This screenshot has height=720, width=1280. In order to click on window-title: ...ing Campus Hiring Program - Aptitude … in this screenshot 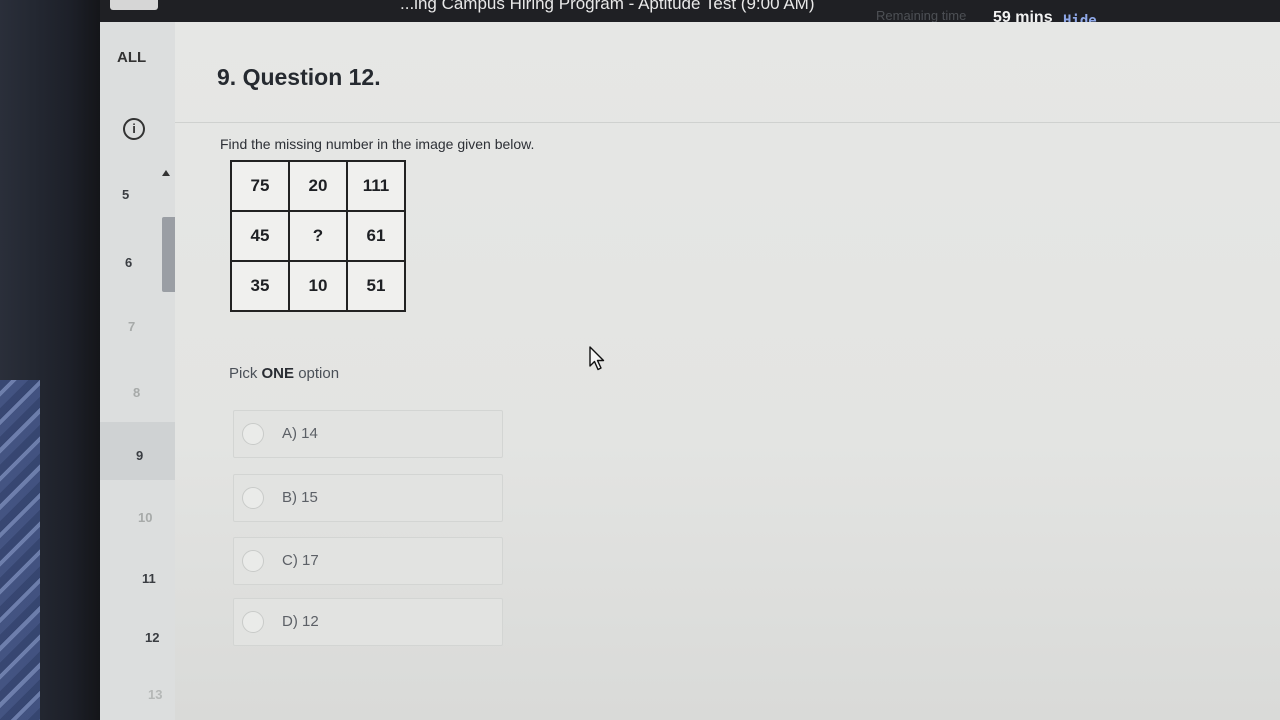, I will do `click(607, 6)`.